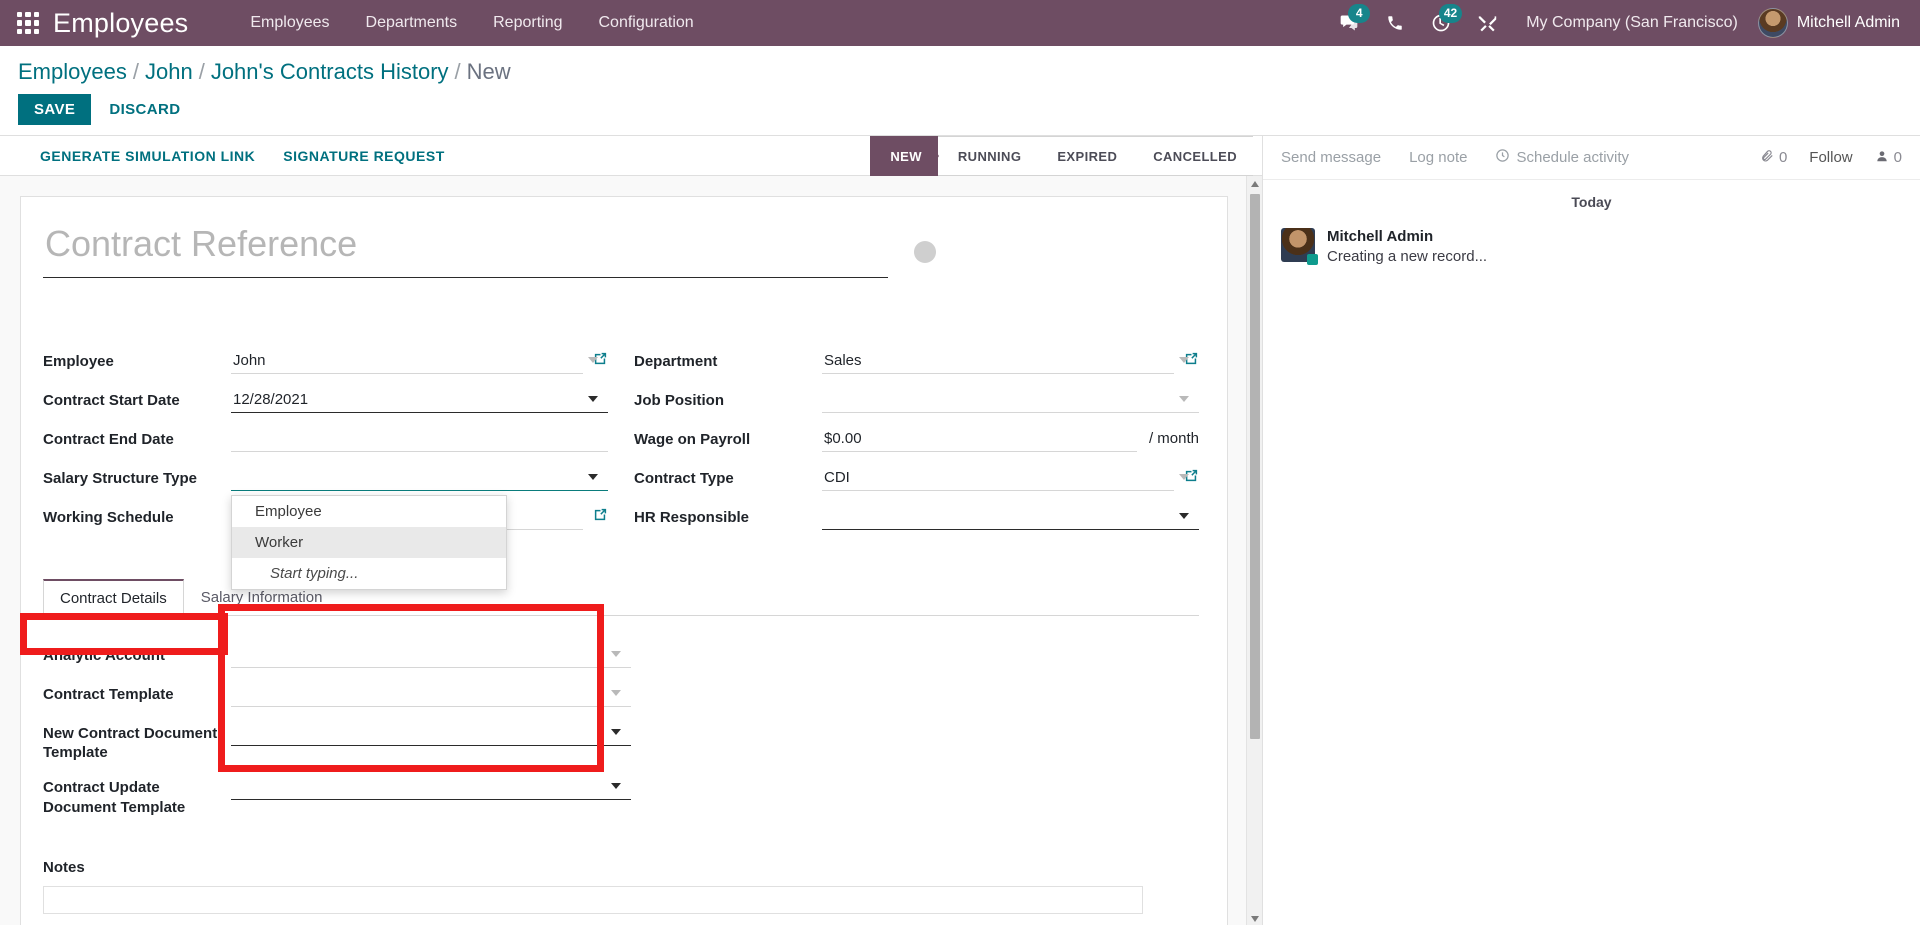 The width and height of the screenshot is (1920, 925). Describe the element at coordinates (114, 797) in the screenshot. I see `field-label: Contract Update Document Template` at that location.